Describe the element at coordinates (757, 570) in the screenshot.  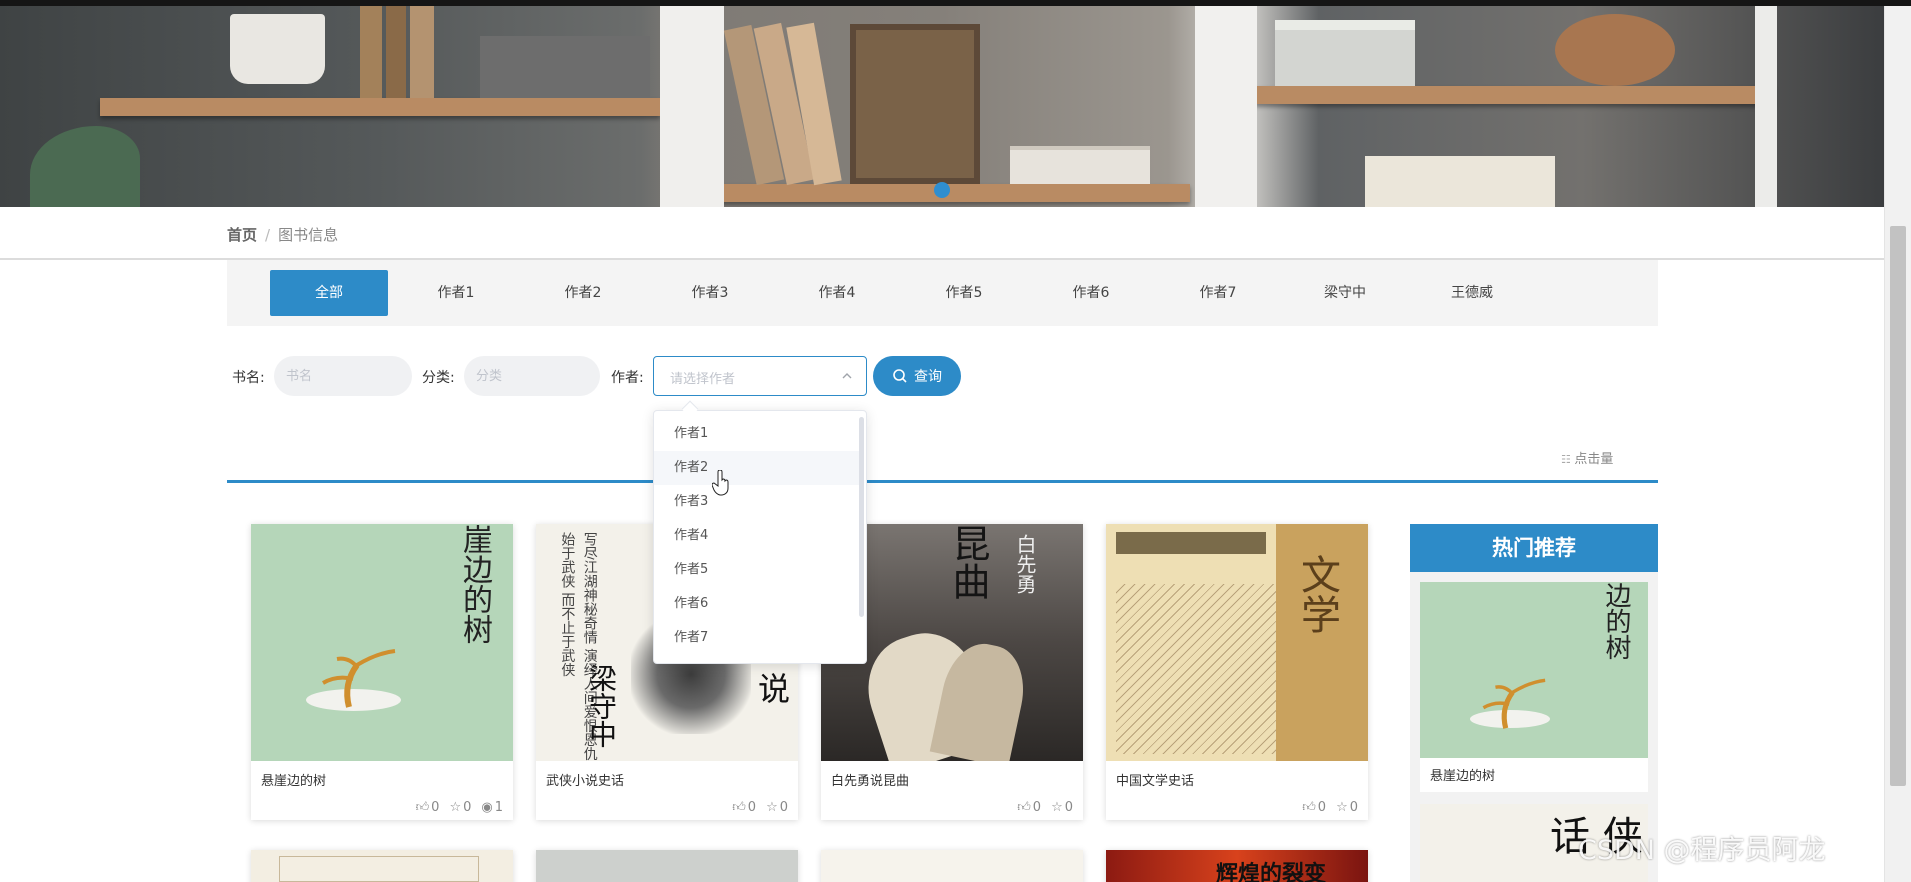
I see `dropdown-option: 作者5` at that location.